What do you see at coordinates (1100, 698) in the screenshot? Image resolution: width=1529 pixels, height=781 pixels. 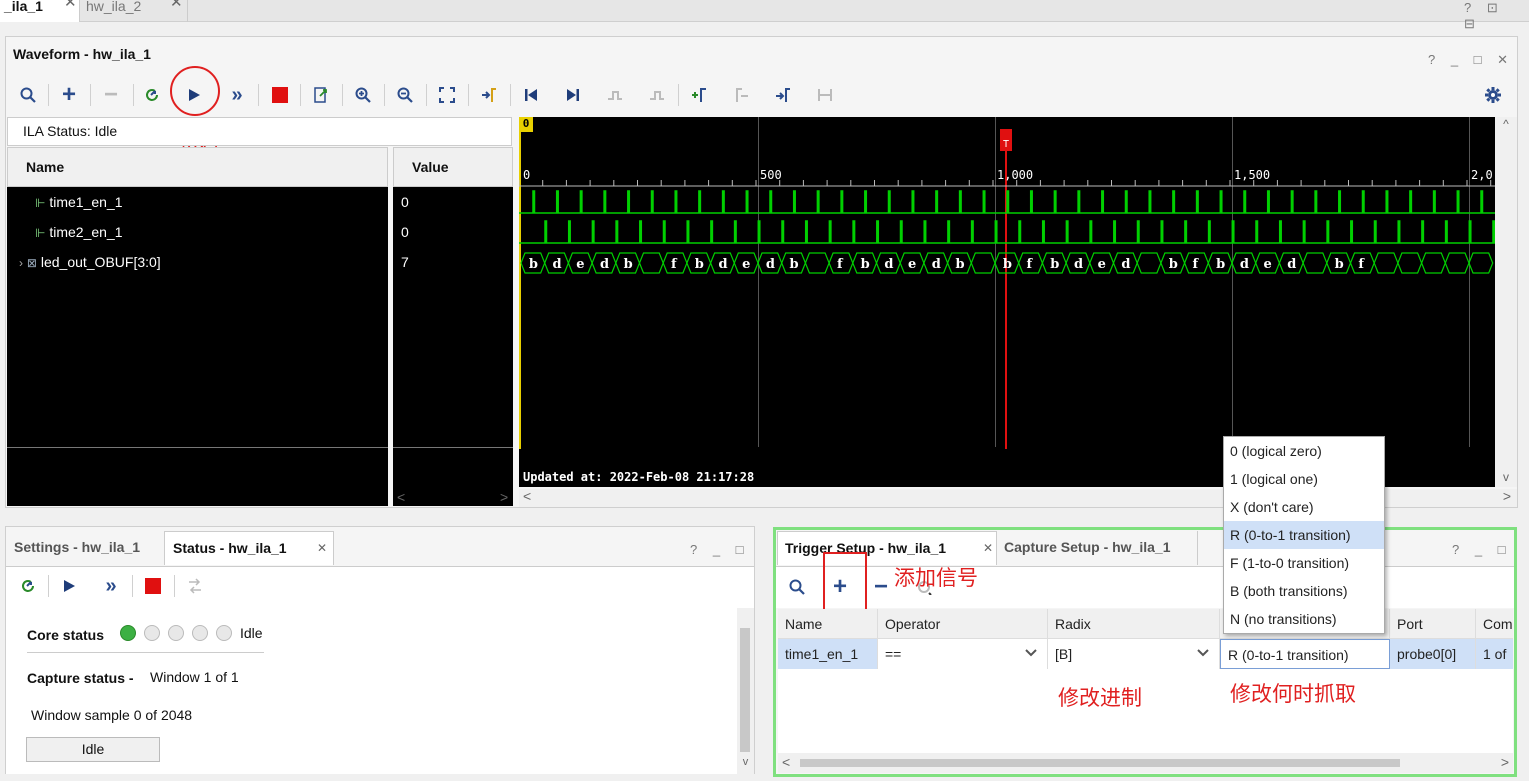 I see `annotation-radix: 修改进制` at bounding box center [1100, 698].